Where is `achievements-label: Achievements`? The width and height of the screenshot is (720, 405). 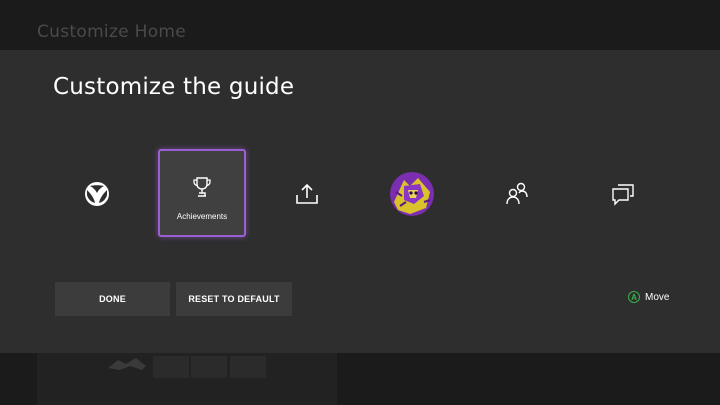 achievements-label: Achievements is located at coordinates (202, 216).